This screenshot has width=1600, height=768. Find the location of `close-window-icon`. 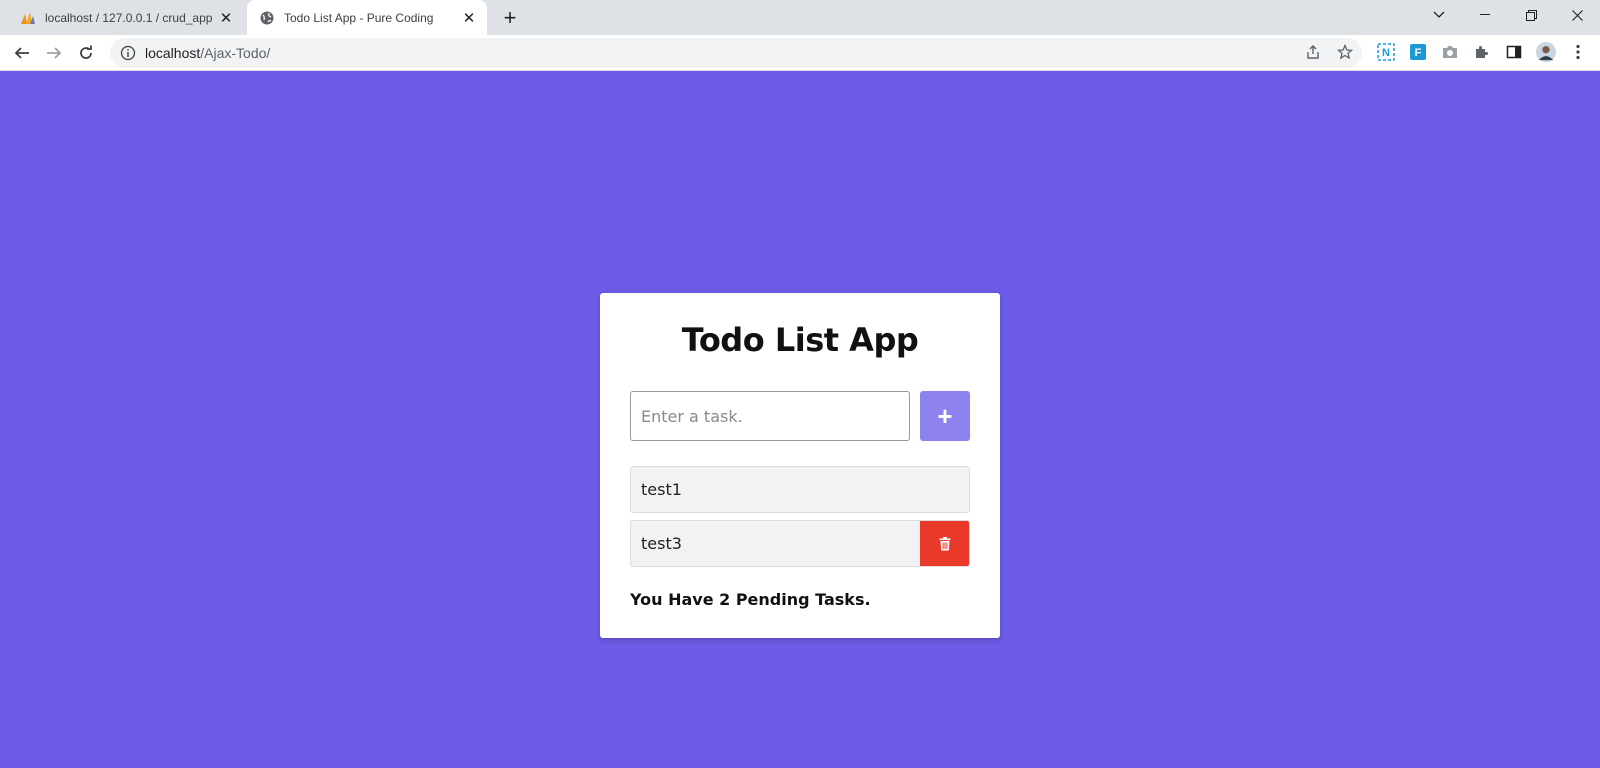

close-window-icon is located at coordinates (1577, 15).